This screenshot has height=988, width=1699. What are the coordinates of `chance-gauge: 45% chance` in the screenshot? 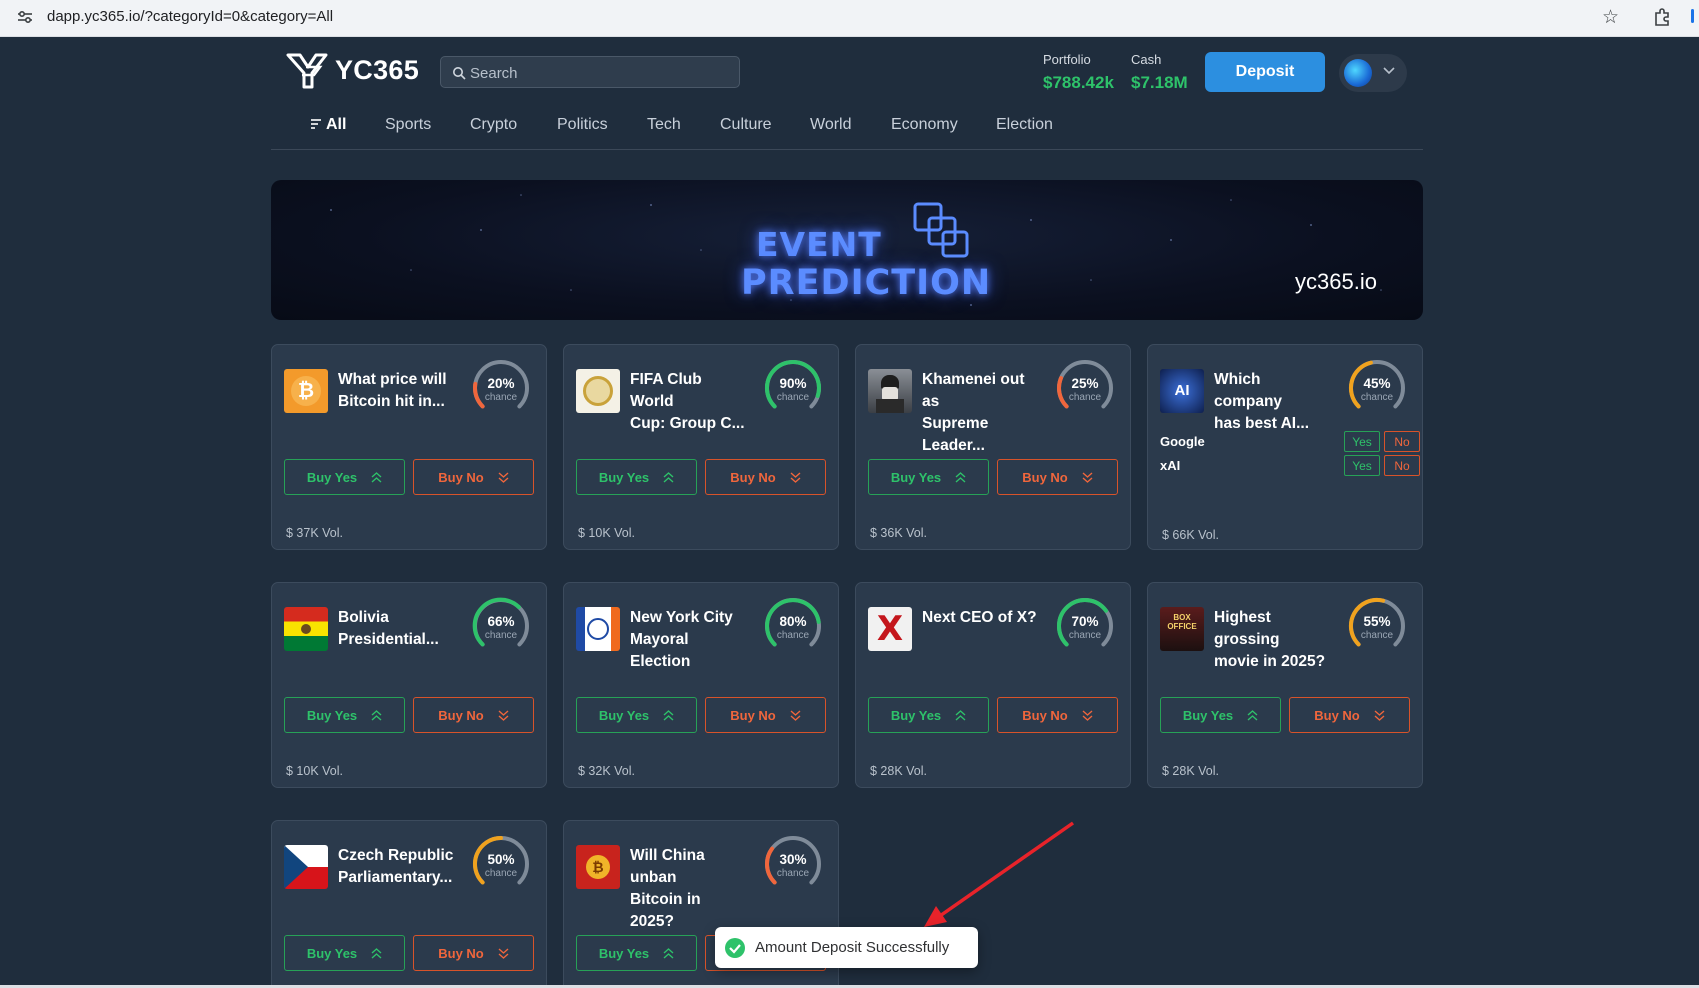 It's located at (1377, 384).